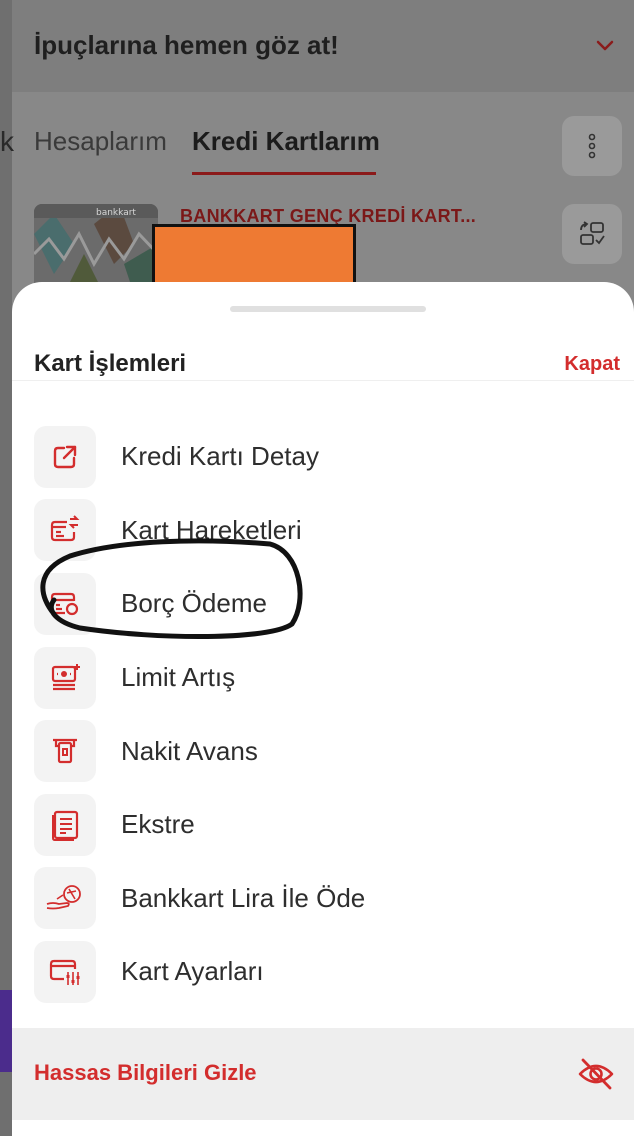 The height and width of the screenshot is (1136, 634). What do you see at coordinates (323, 751) in the screenshot?
I see `menu-item-cash-advance: Nakit Avans` at bounding box center [323, 751].